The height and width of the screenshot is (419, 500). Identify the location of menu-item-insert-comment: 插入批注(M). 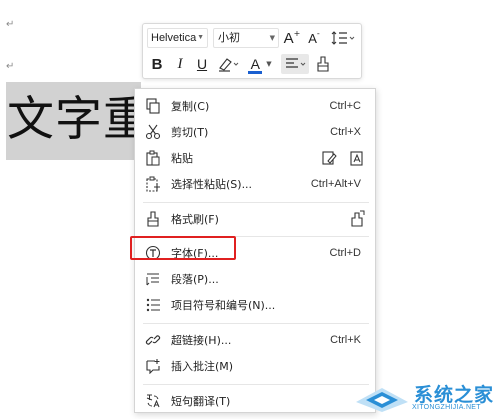
(255, 366).